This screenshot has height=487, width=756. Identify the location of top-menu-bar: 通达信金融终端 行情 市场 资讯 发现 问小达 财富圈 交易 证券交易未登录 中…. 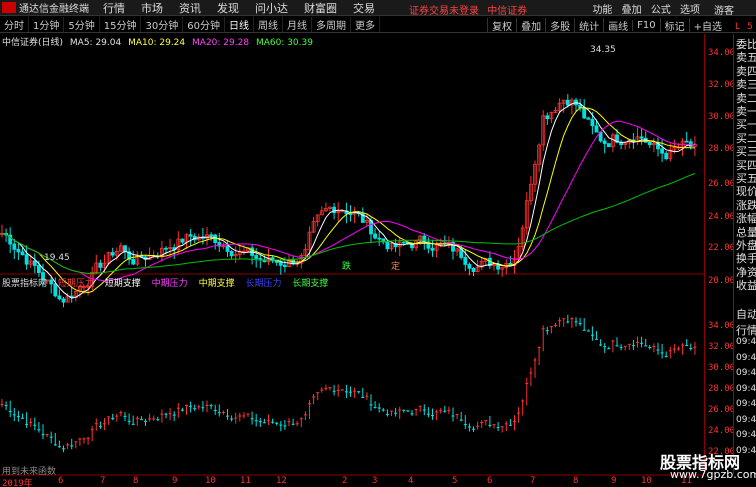
(378, 8).